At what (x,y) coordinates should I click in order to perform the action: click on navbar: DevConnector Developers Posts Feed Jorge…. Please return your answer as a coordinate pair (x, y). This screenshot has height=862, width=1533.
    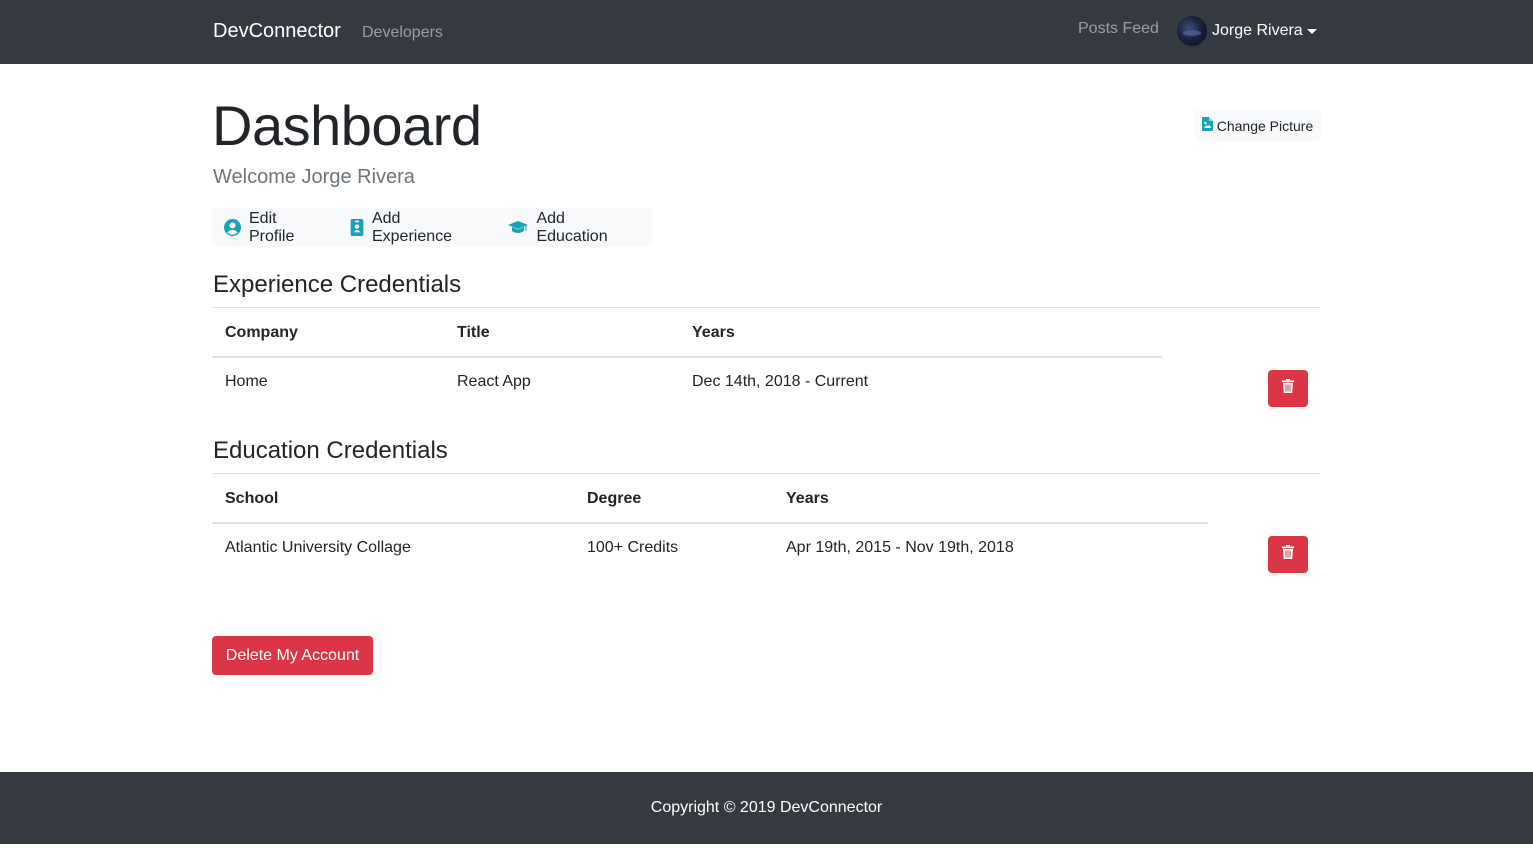
    Looking at the image, I should click on (766, 32).